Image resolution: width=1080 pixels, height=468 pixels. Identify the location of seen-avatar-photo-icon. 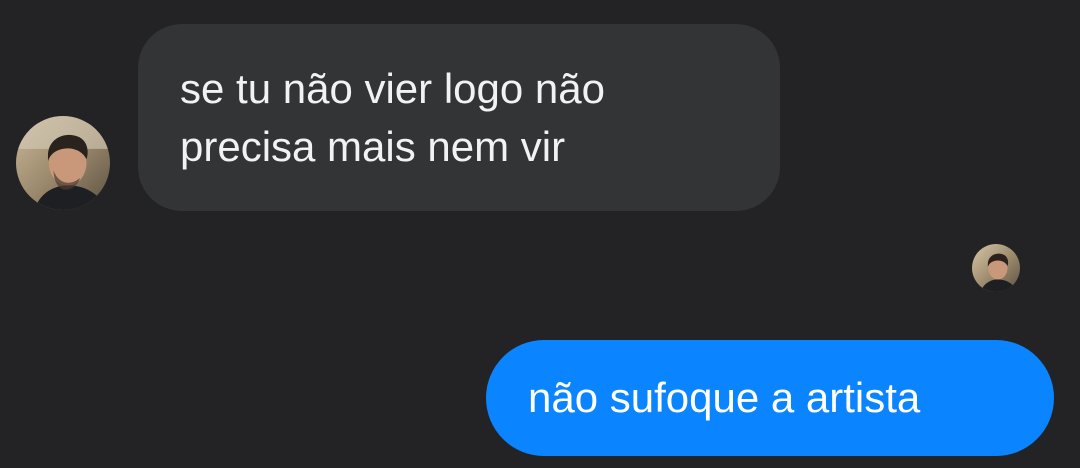
(996, 268).